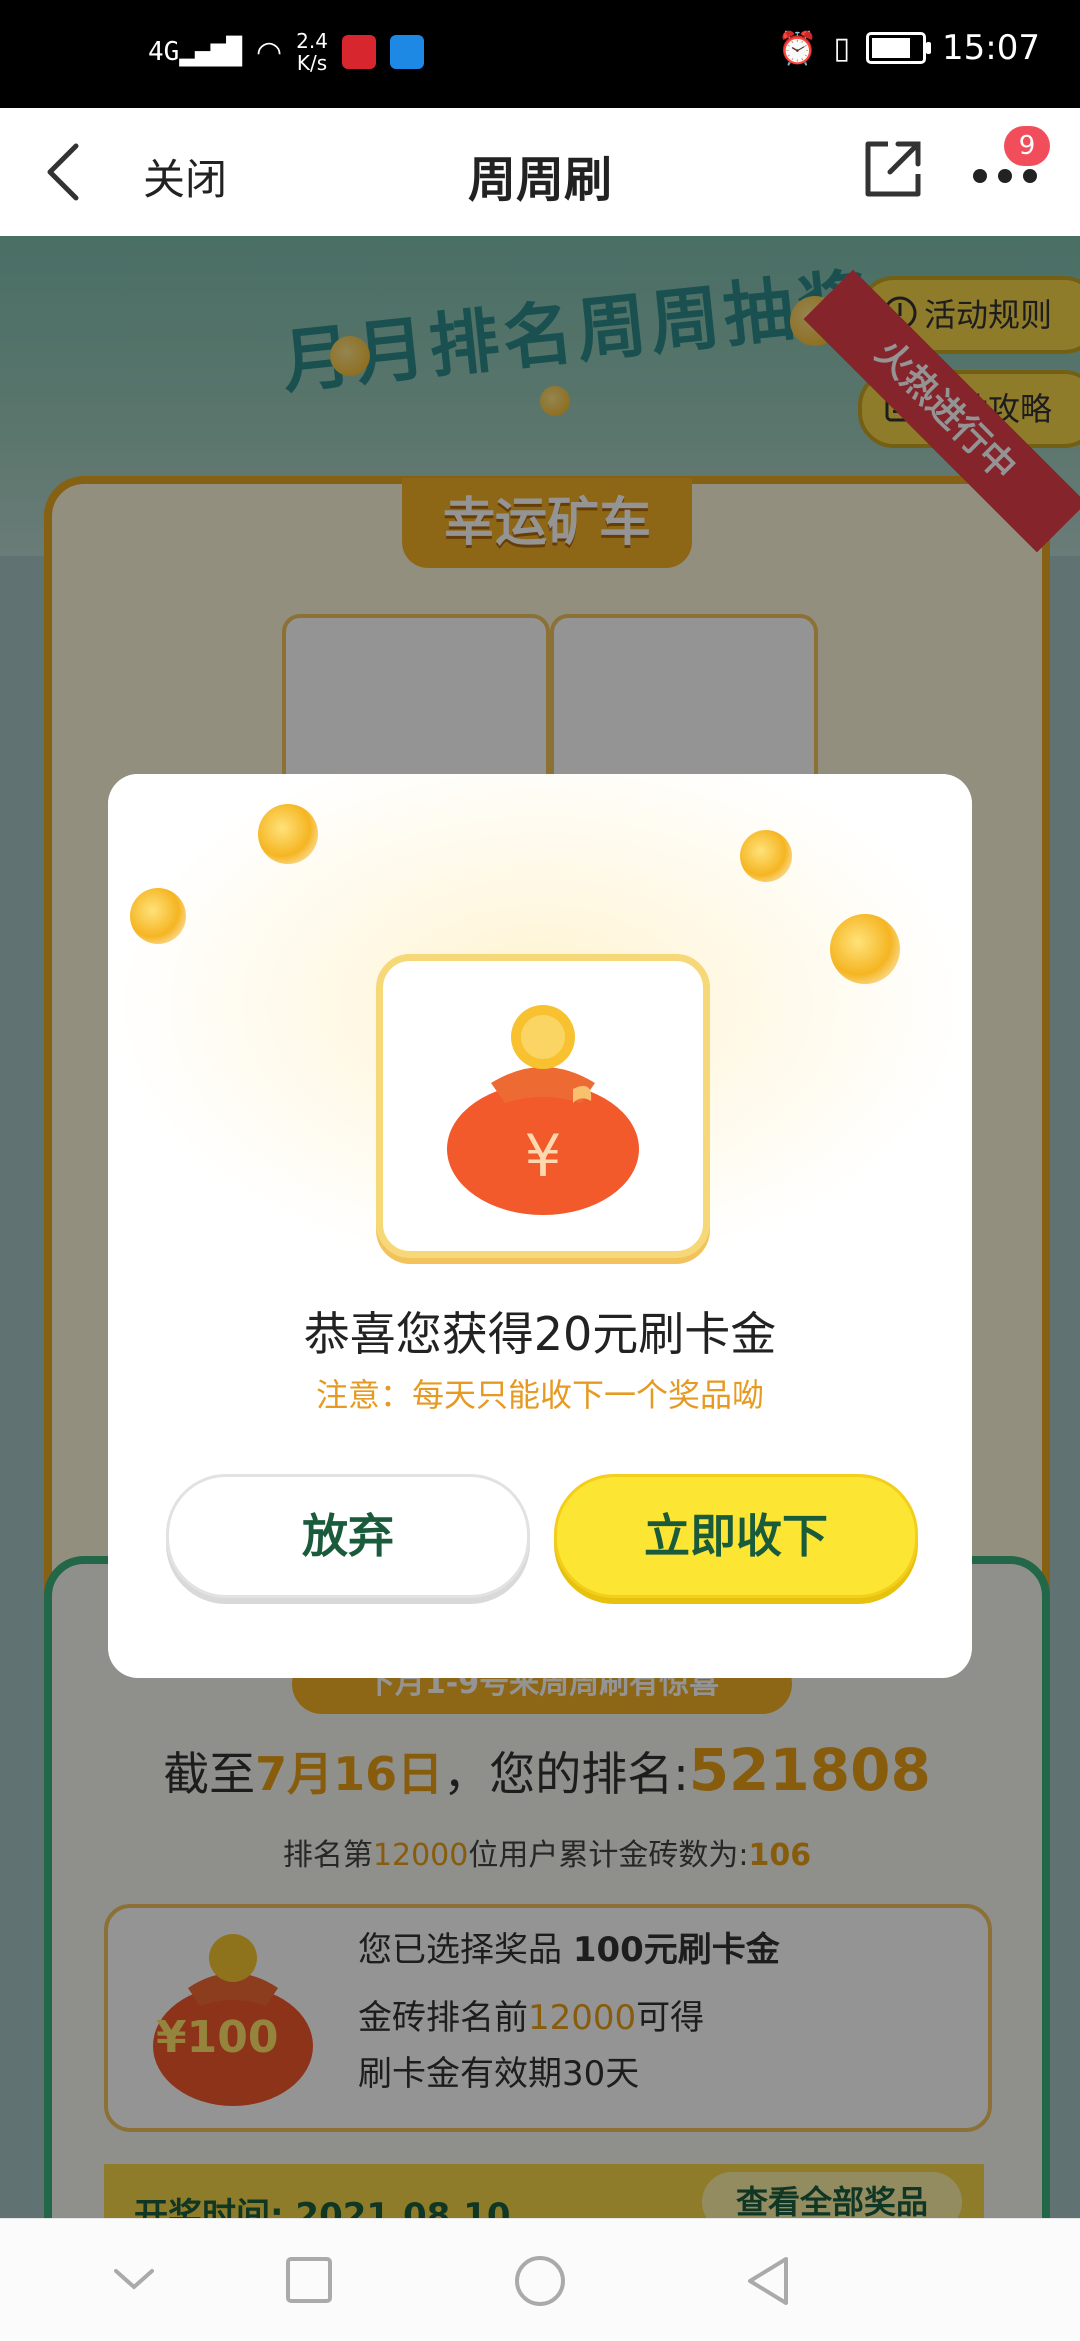 The height and width of the screenshot is (2341, 1080). I want to click on notice-message: 注意：每天只能收下一个奖品呦, so click(539, 1395).